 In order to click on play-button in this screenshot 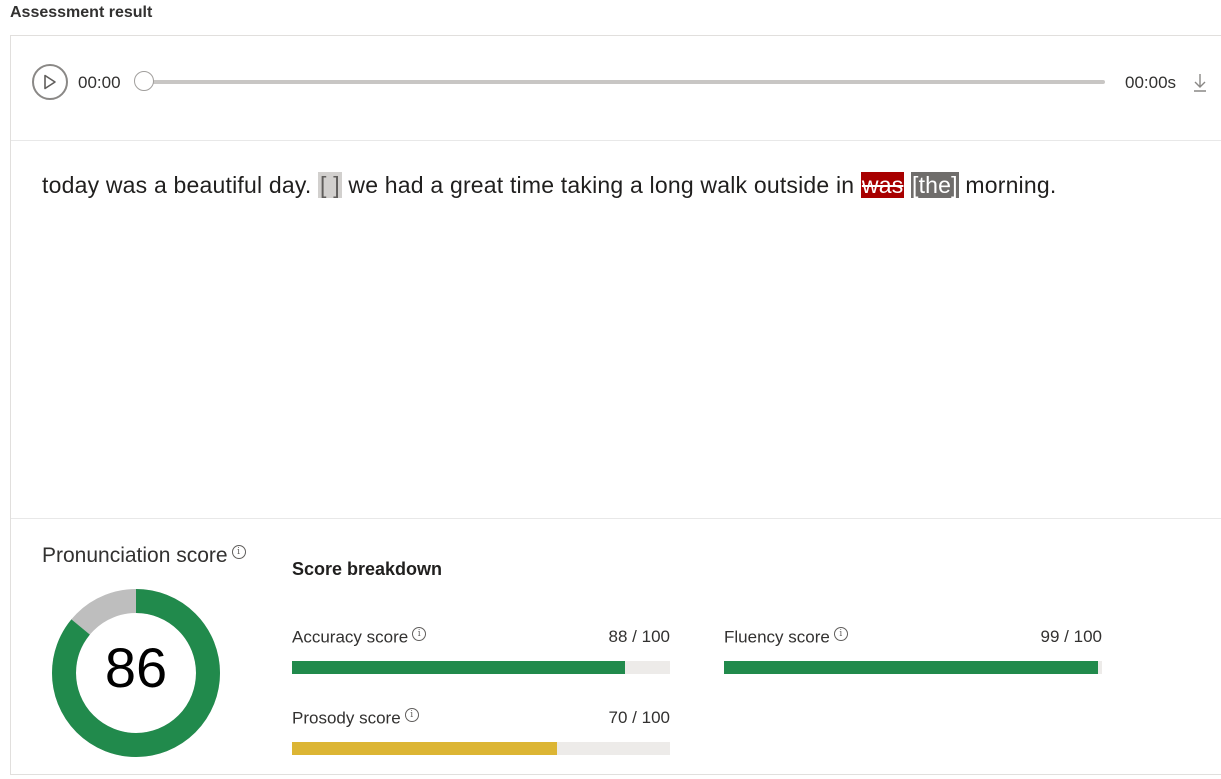, I will do `click(50, 82)`.